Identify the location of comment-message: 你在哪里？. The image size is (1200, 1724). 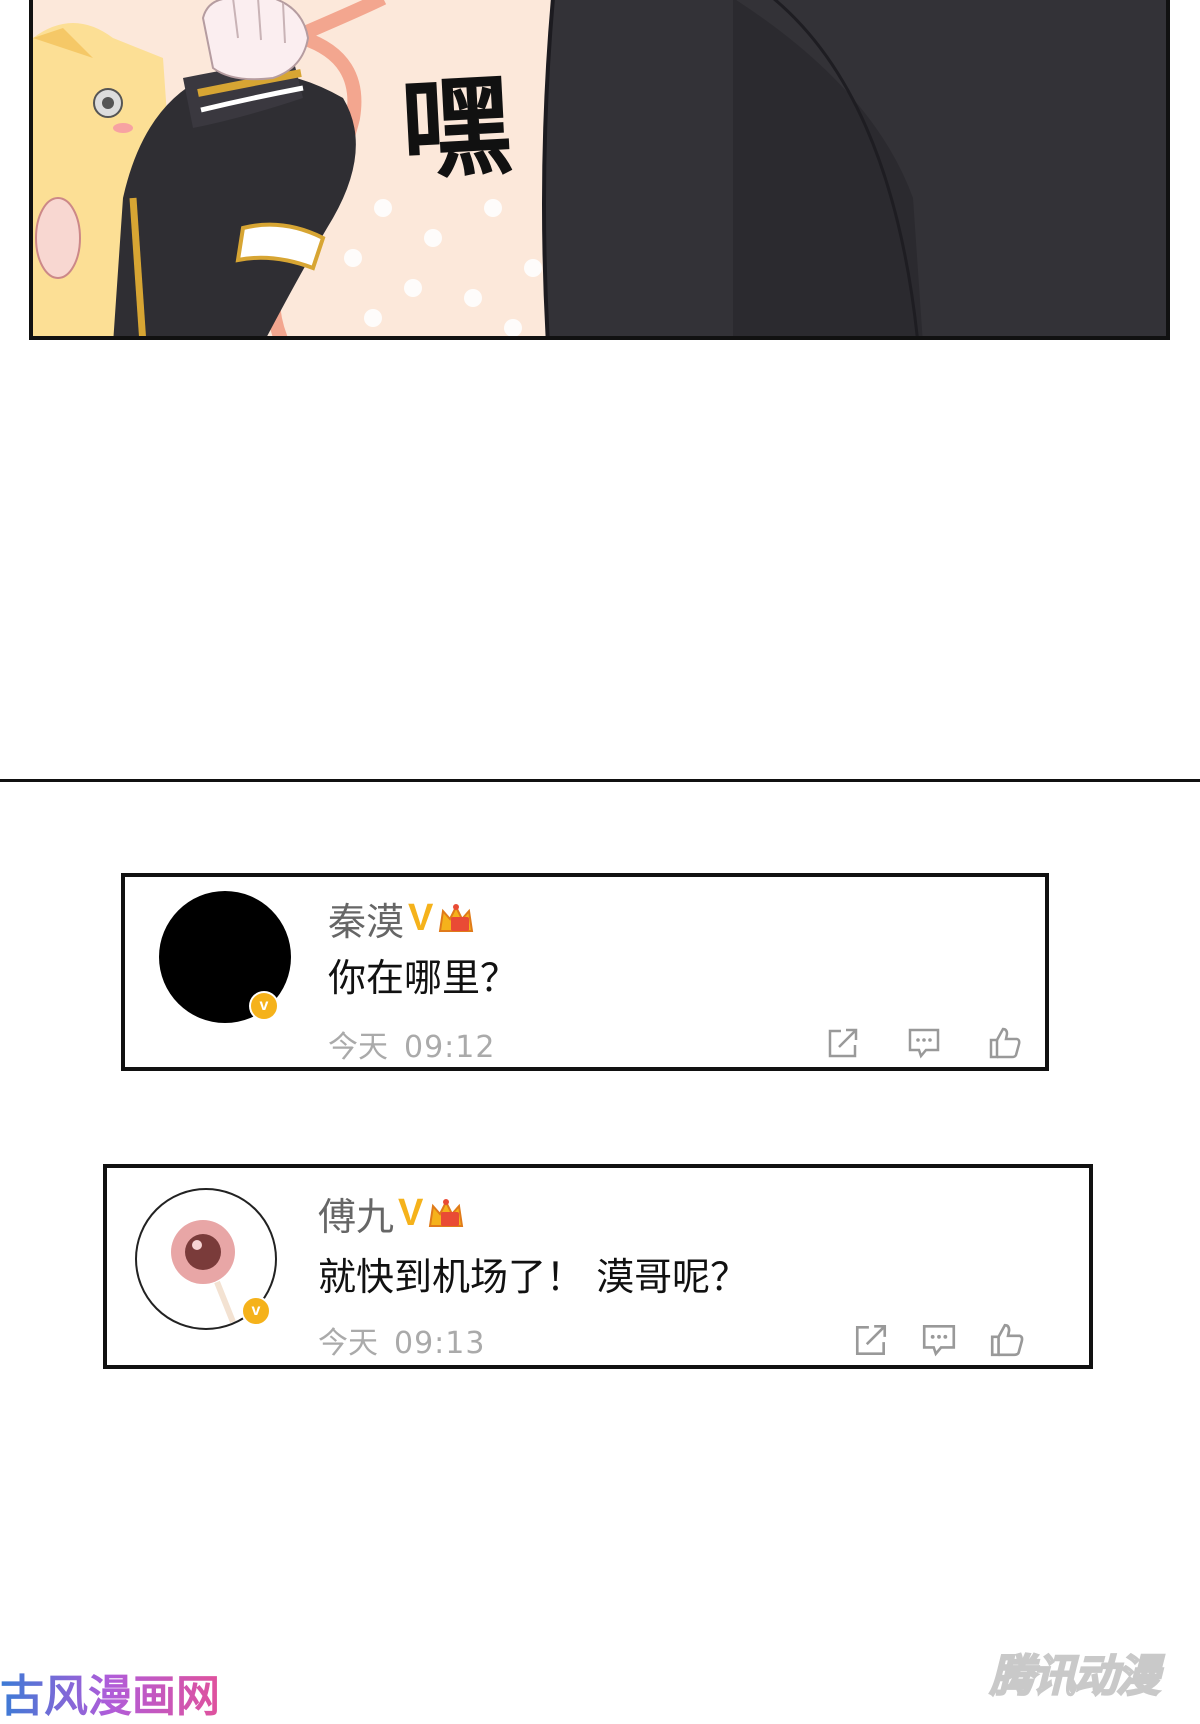
(423, 978).